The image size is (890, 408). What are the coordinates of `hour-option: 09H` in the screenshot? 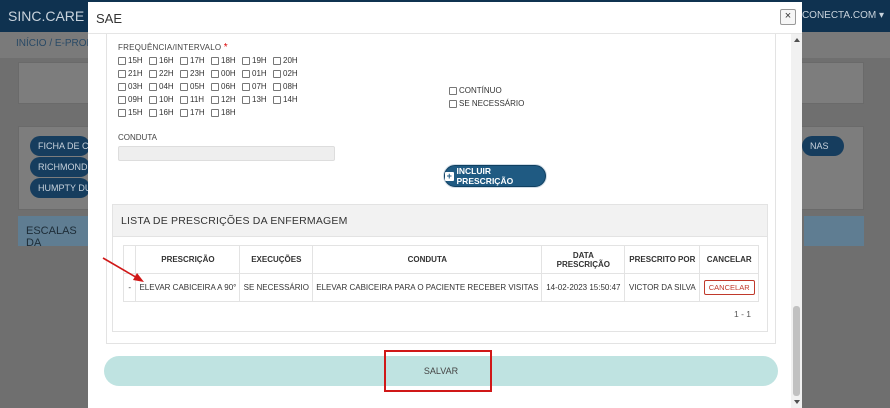 It's located at (133, 99).